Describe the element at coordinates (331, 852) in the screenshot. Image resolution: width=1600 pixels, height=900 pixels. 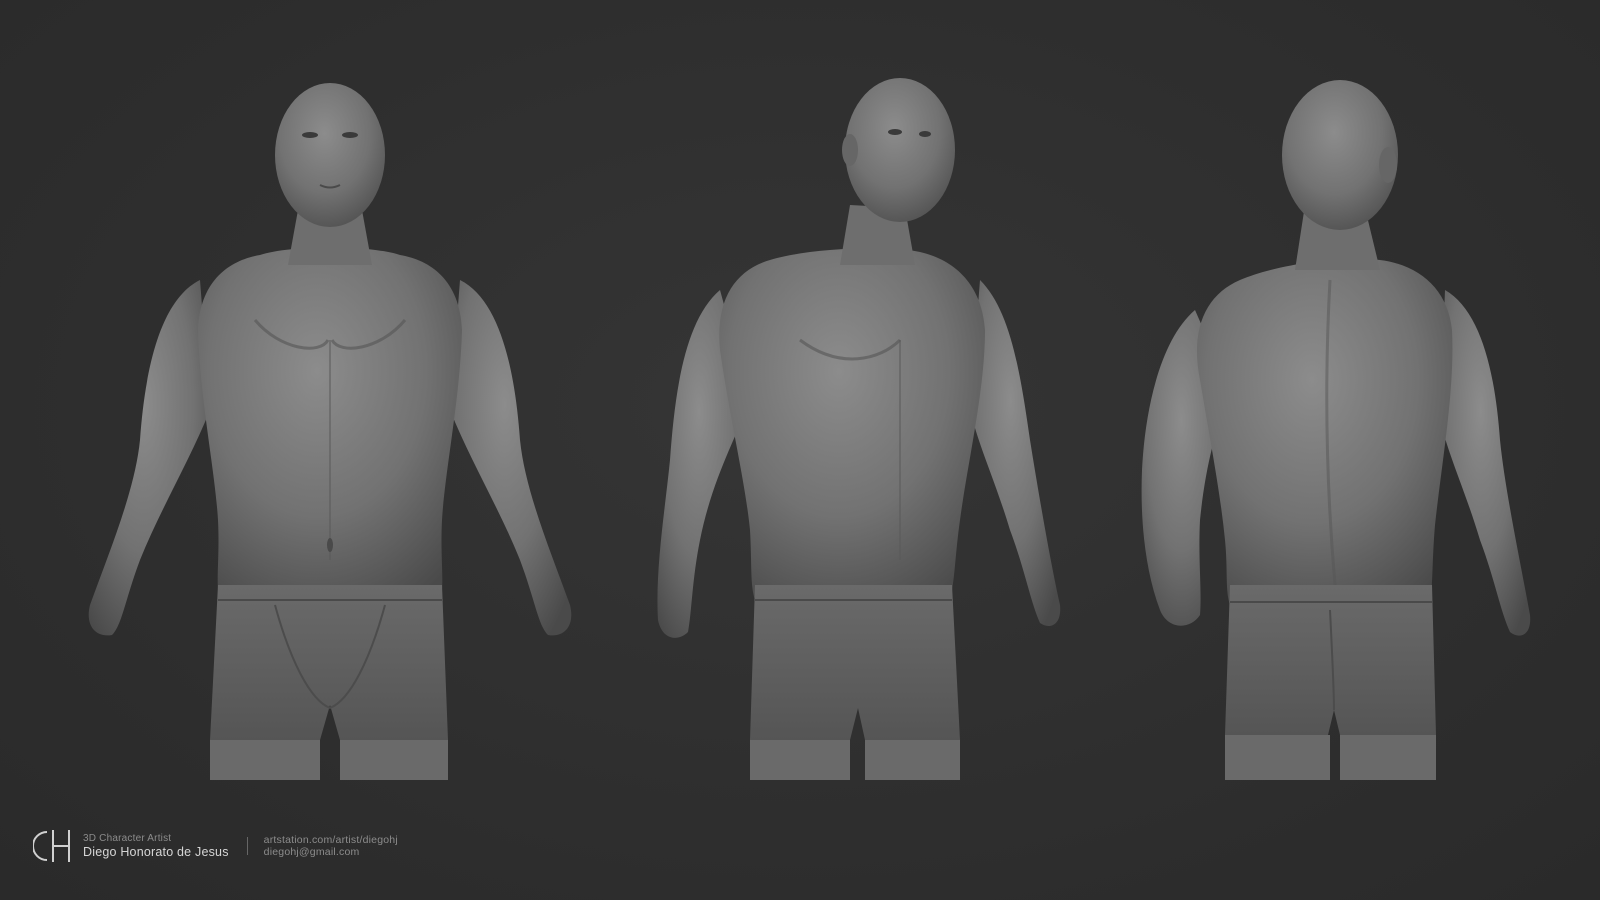
I see `email-link: diegohj@gmail.com` at that location.